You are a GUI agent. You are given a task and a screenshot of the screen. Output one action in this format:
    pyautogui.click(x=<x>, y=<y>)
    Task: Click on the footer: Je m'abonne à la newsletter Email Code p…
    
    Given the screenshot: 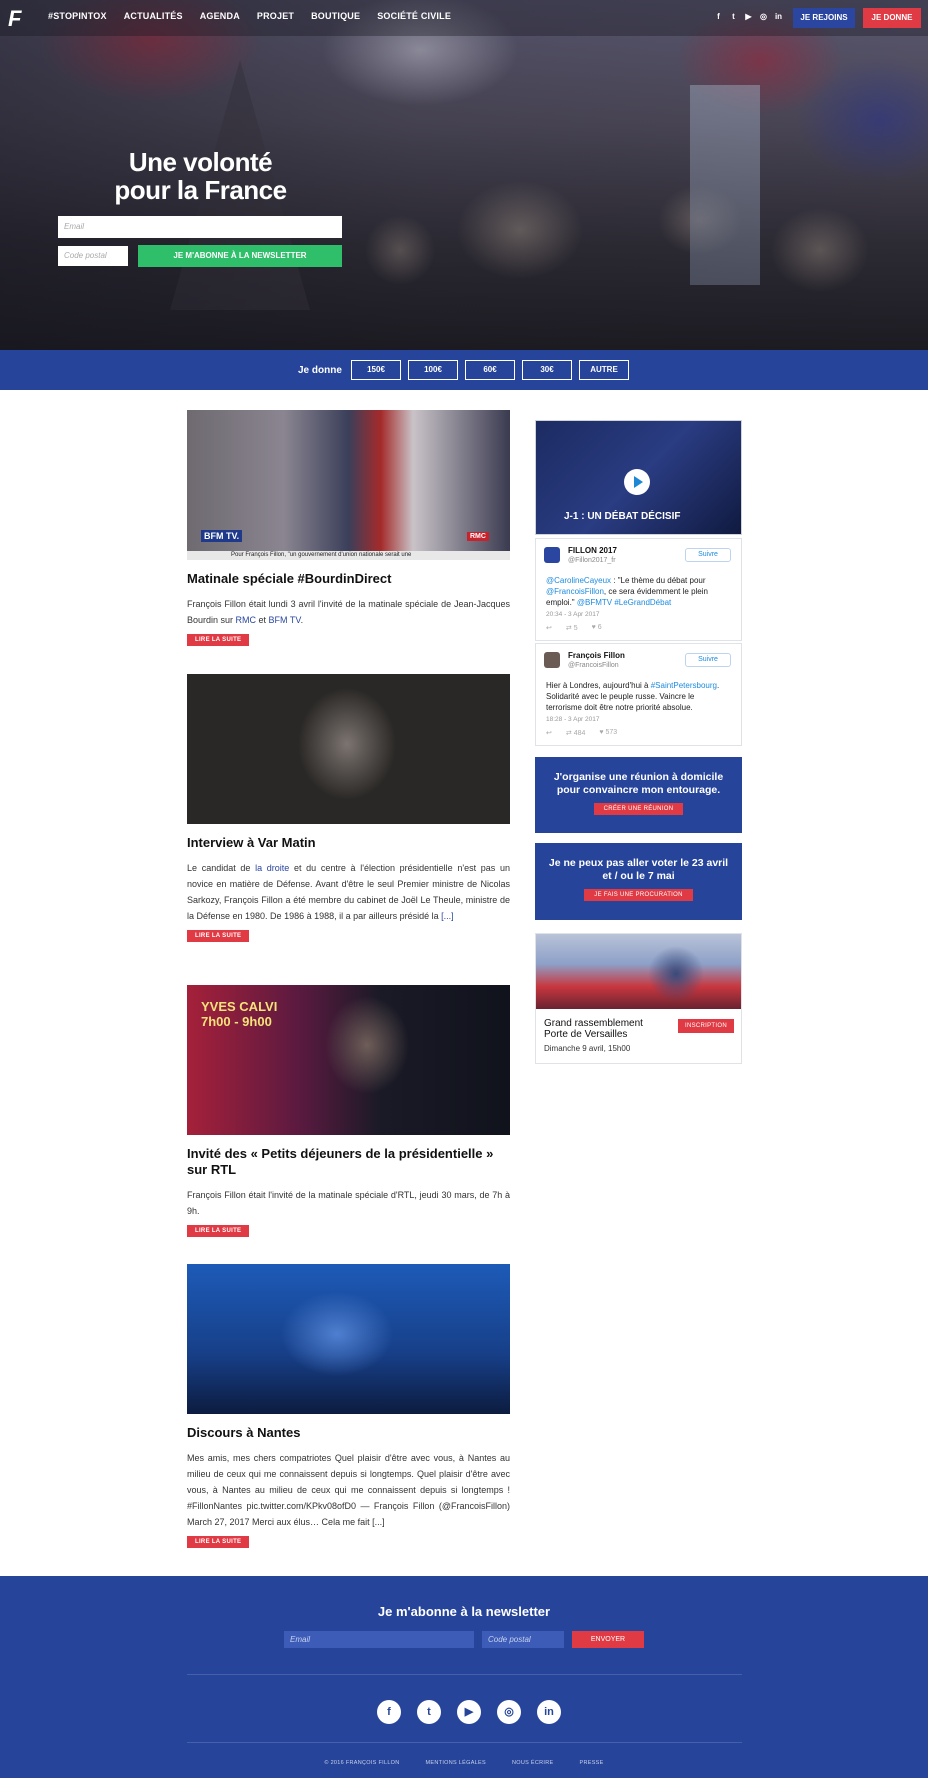 What is the action you would take?
    pyautogui.click(x=464, y=1677)
    